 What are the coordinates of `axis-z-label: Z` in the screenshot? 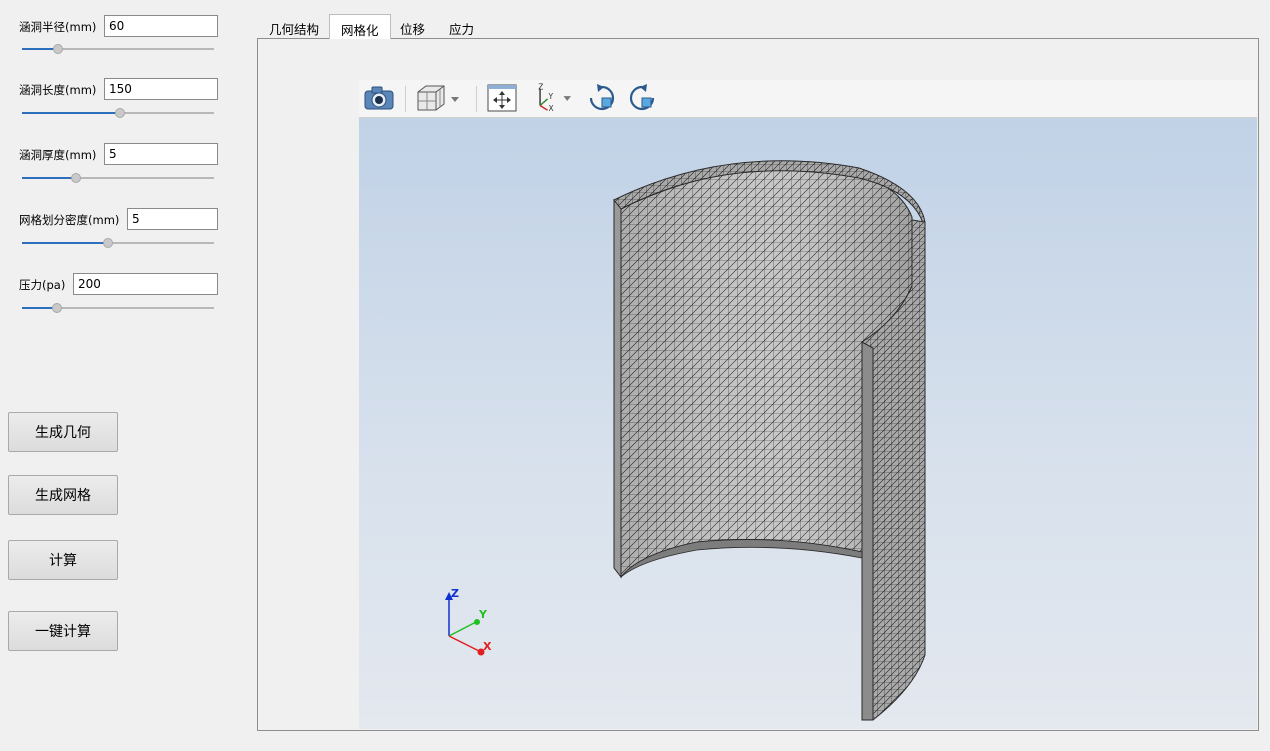 It's located at (455, 594).